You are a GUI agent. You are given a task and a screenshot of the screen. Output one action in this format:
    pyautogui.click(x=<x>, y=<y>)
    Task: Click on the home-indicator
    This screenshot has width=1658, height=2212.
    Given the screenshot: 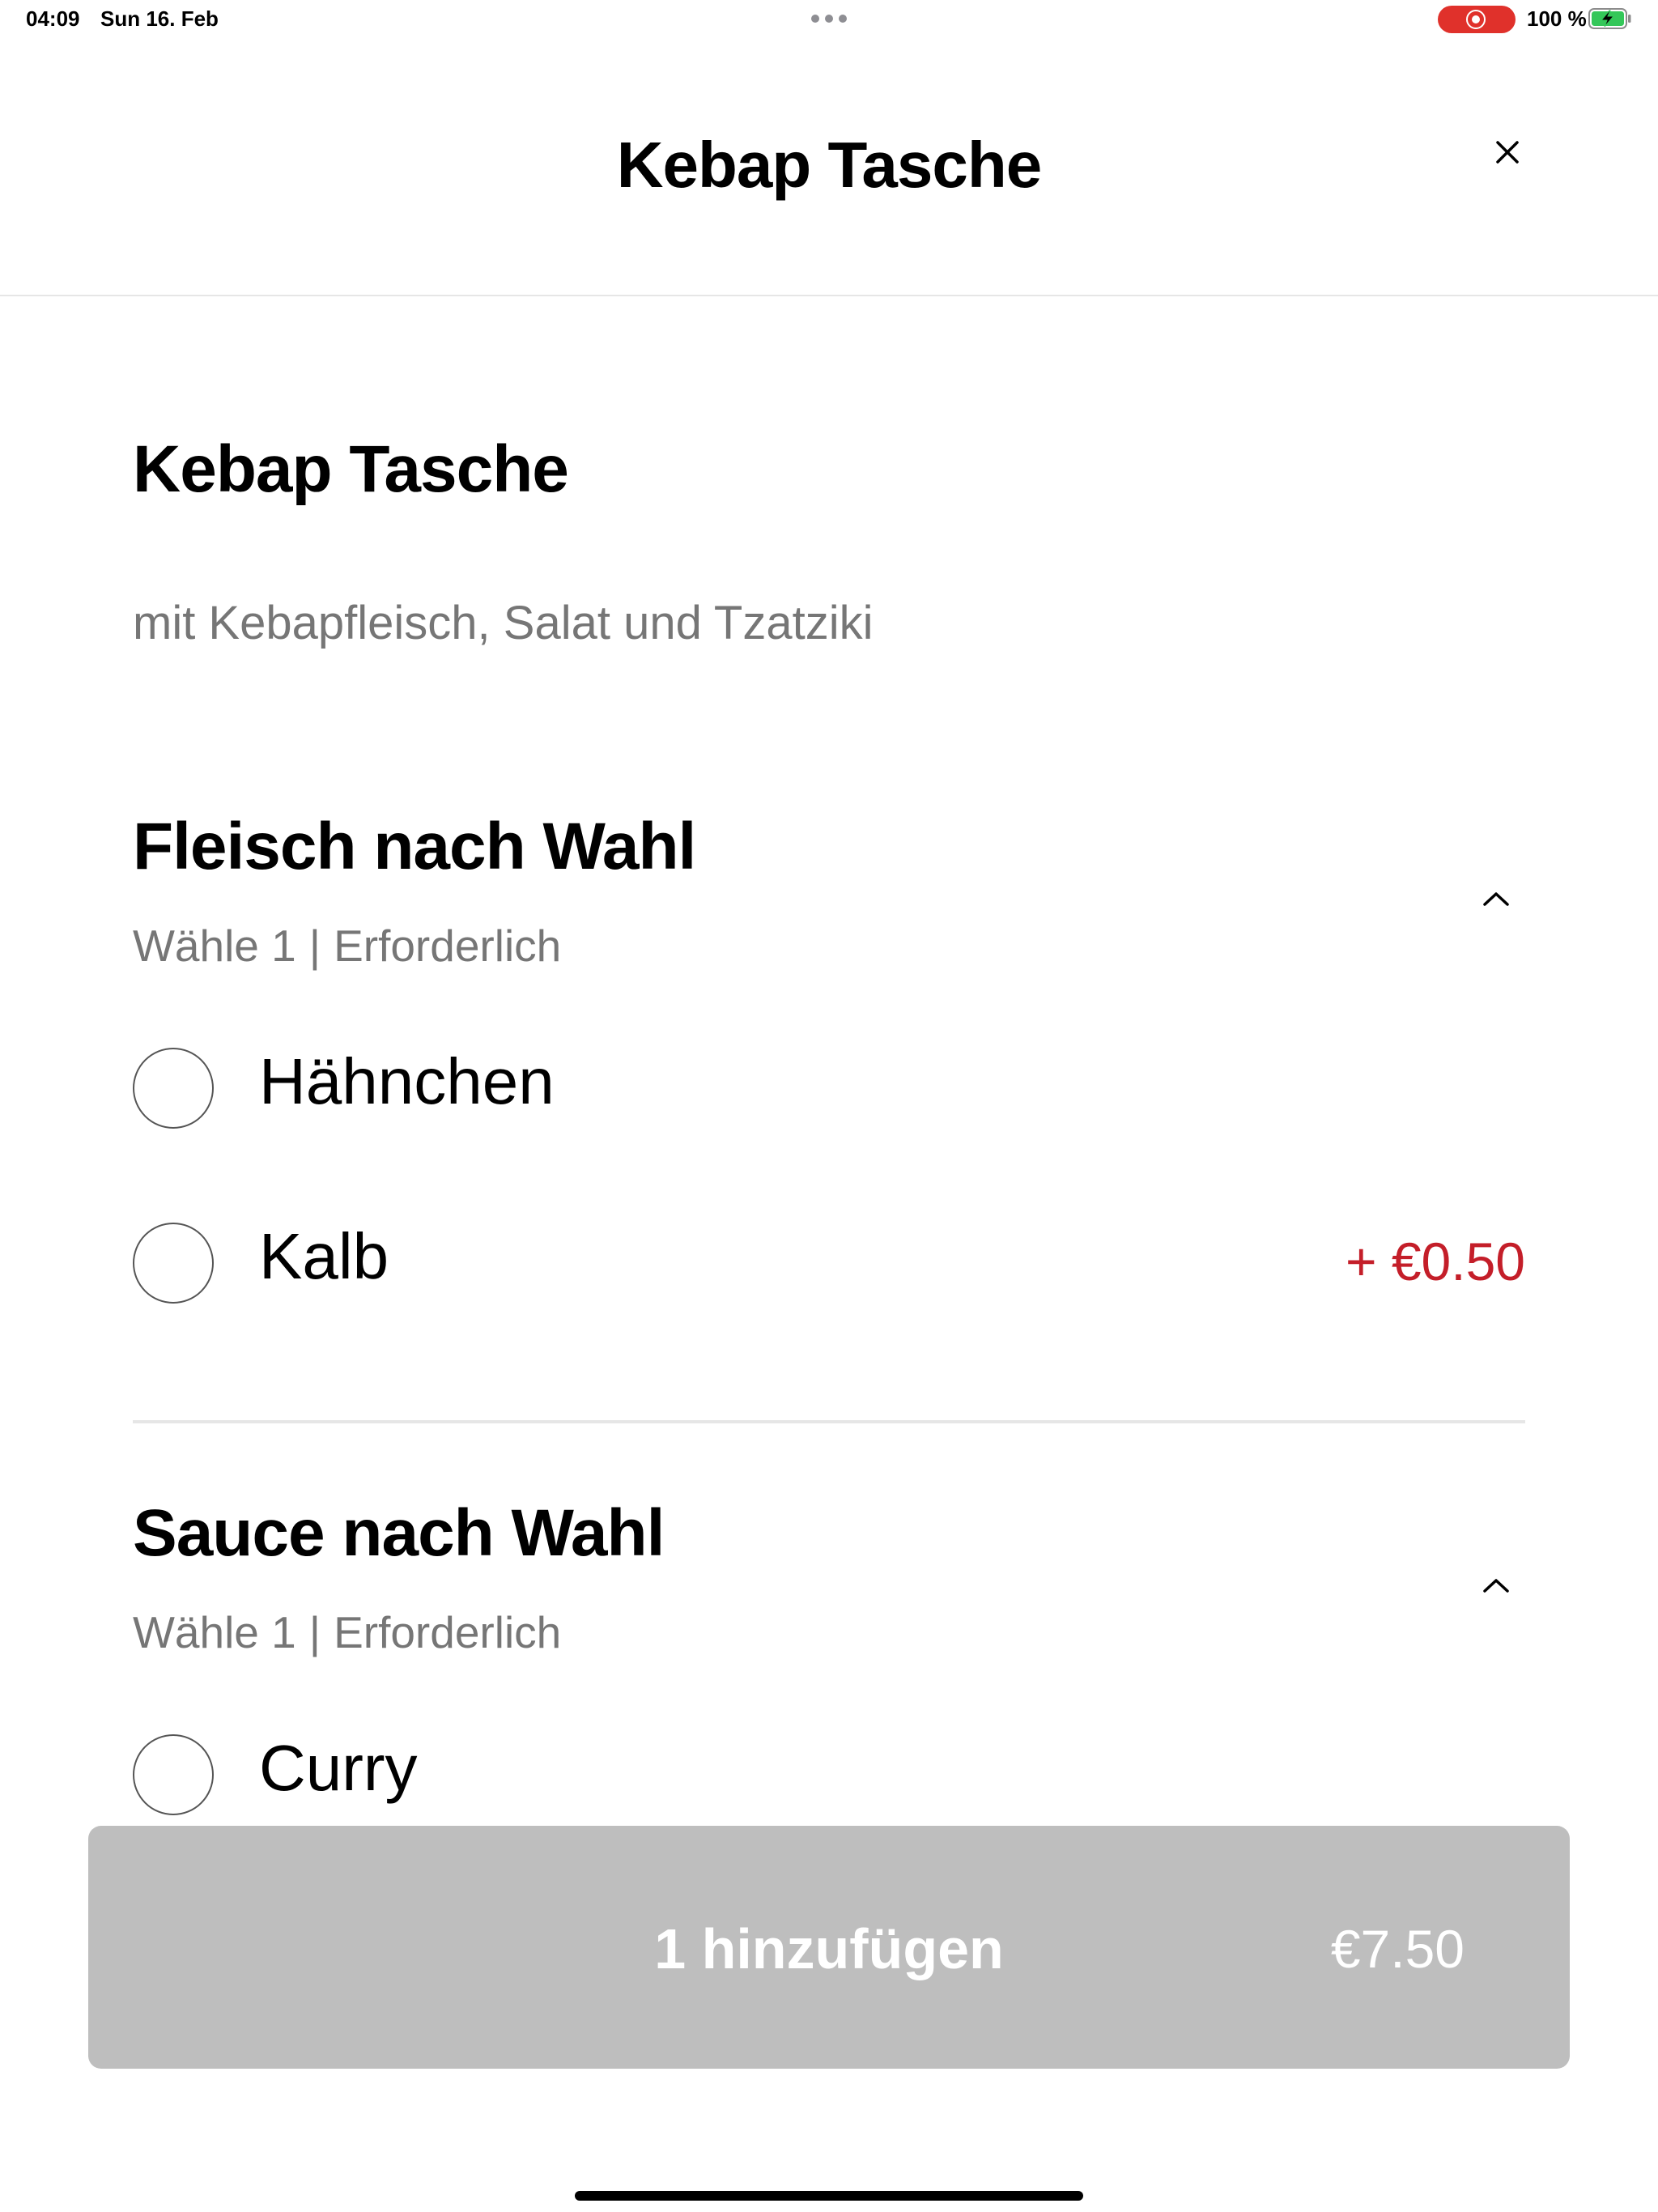 What is the action you would take?
    pyautogui.click(x=829, y=2196)
    